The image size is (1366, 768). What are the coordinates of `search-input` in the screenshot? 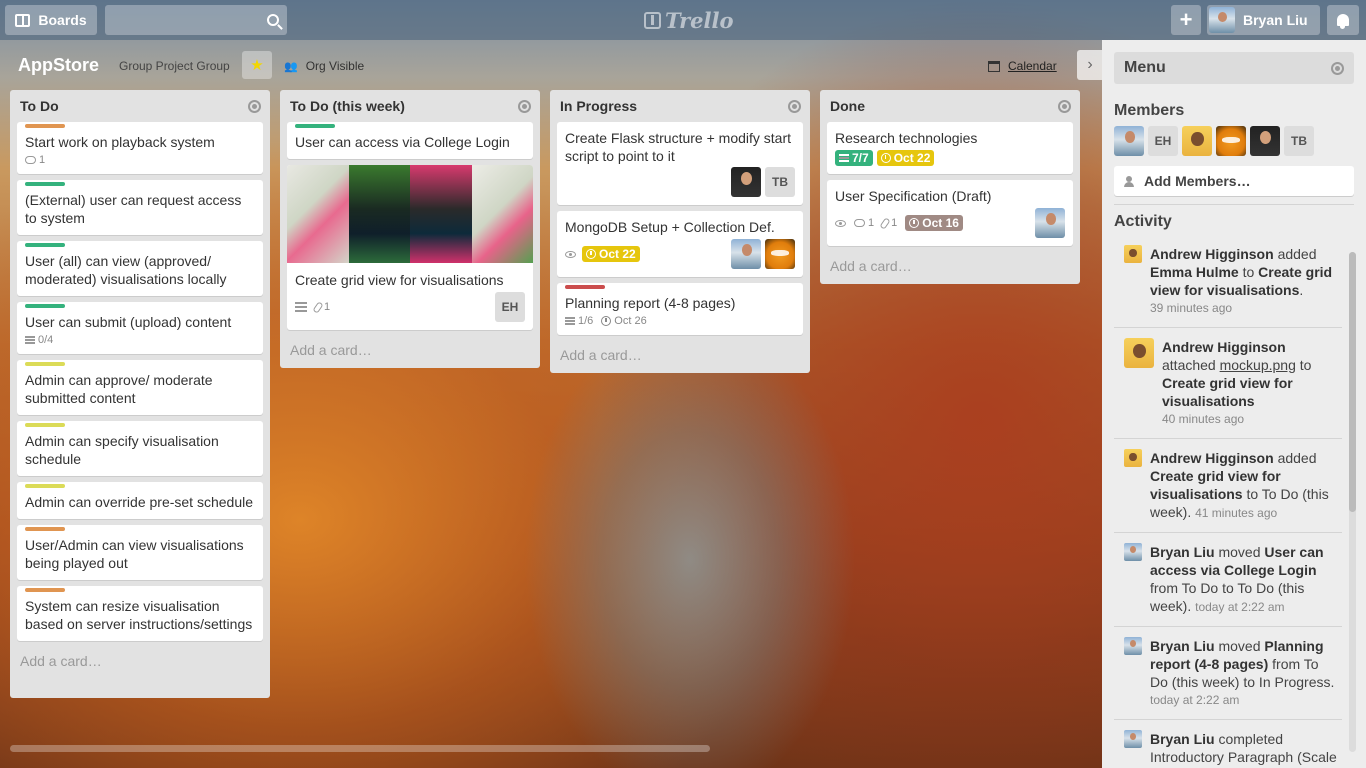 It's located at (196, 20).